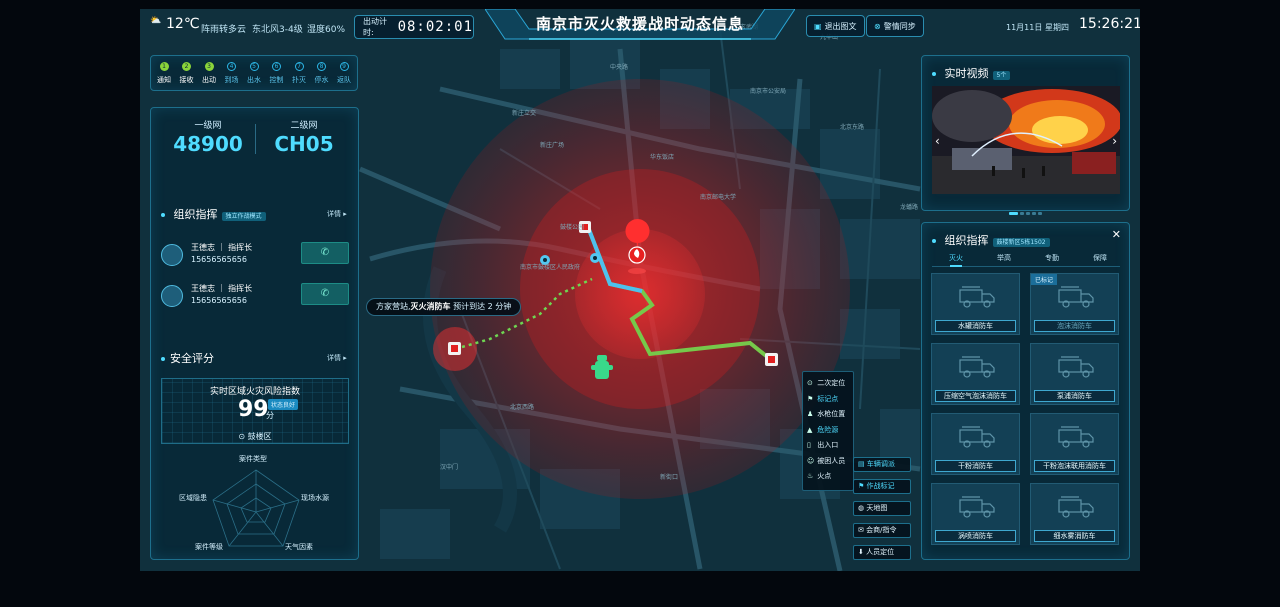  What do you see at coordinates (522, 407) in the screenshot?
I see `map-place-label: 北京西路` at bounding box center [522, 407].